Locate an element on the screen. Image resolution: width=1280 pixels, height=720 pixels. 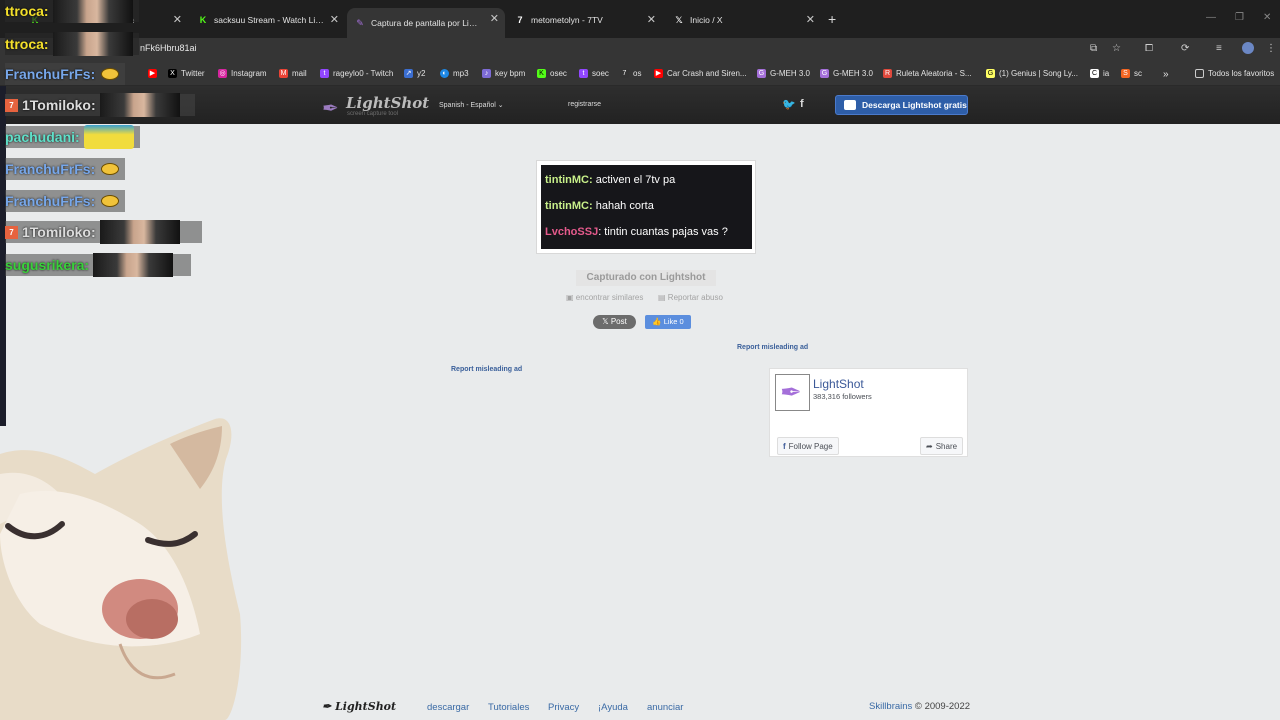
footer-logo: ✒ LightShot is located at coordinates (359, 706).